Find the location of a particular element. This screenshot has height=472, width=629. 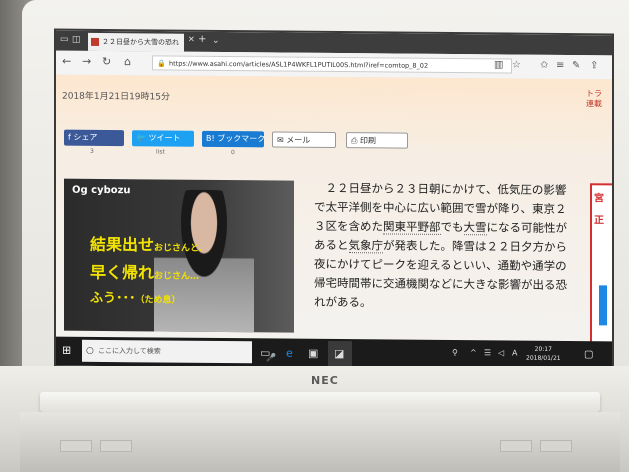

ad-headline-1: 結果出せおじさんと、 is located at coordinates (149, 243).